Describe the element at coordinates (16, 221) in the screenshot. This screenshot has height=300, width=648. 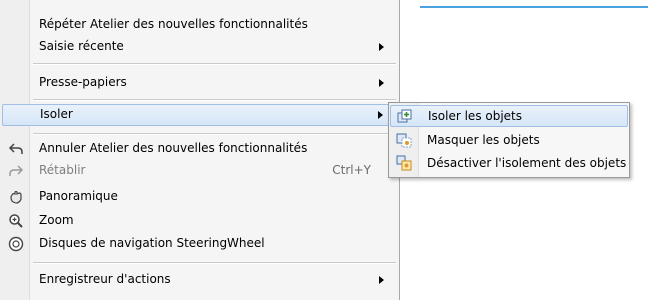
I see `zoom-icon` at that location.